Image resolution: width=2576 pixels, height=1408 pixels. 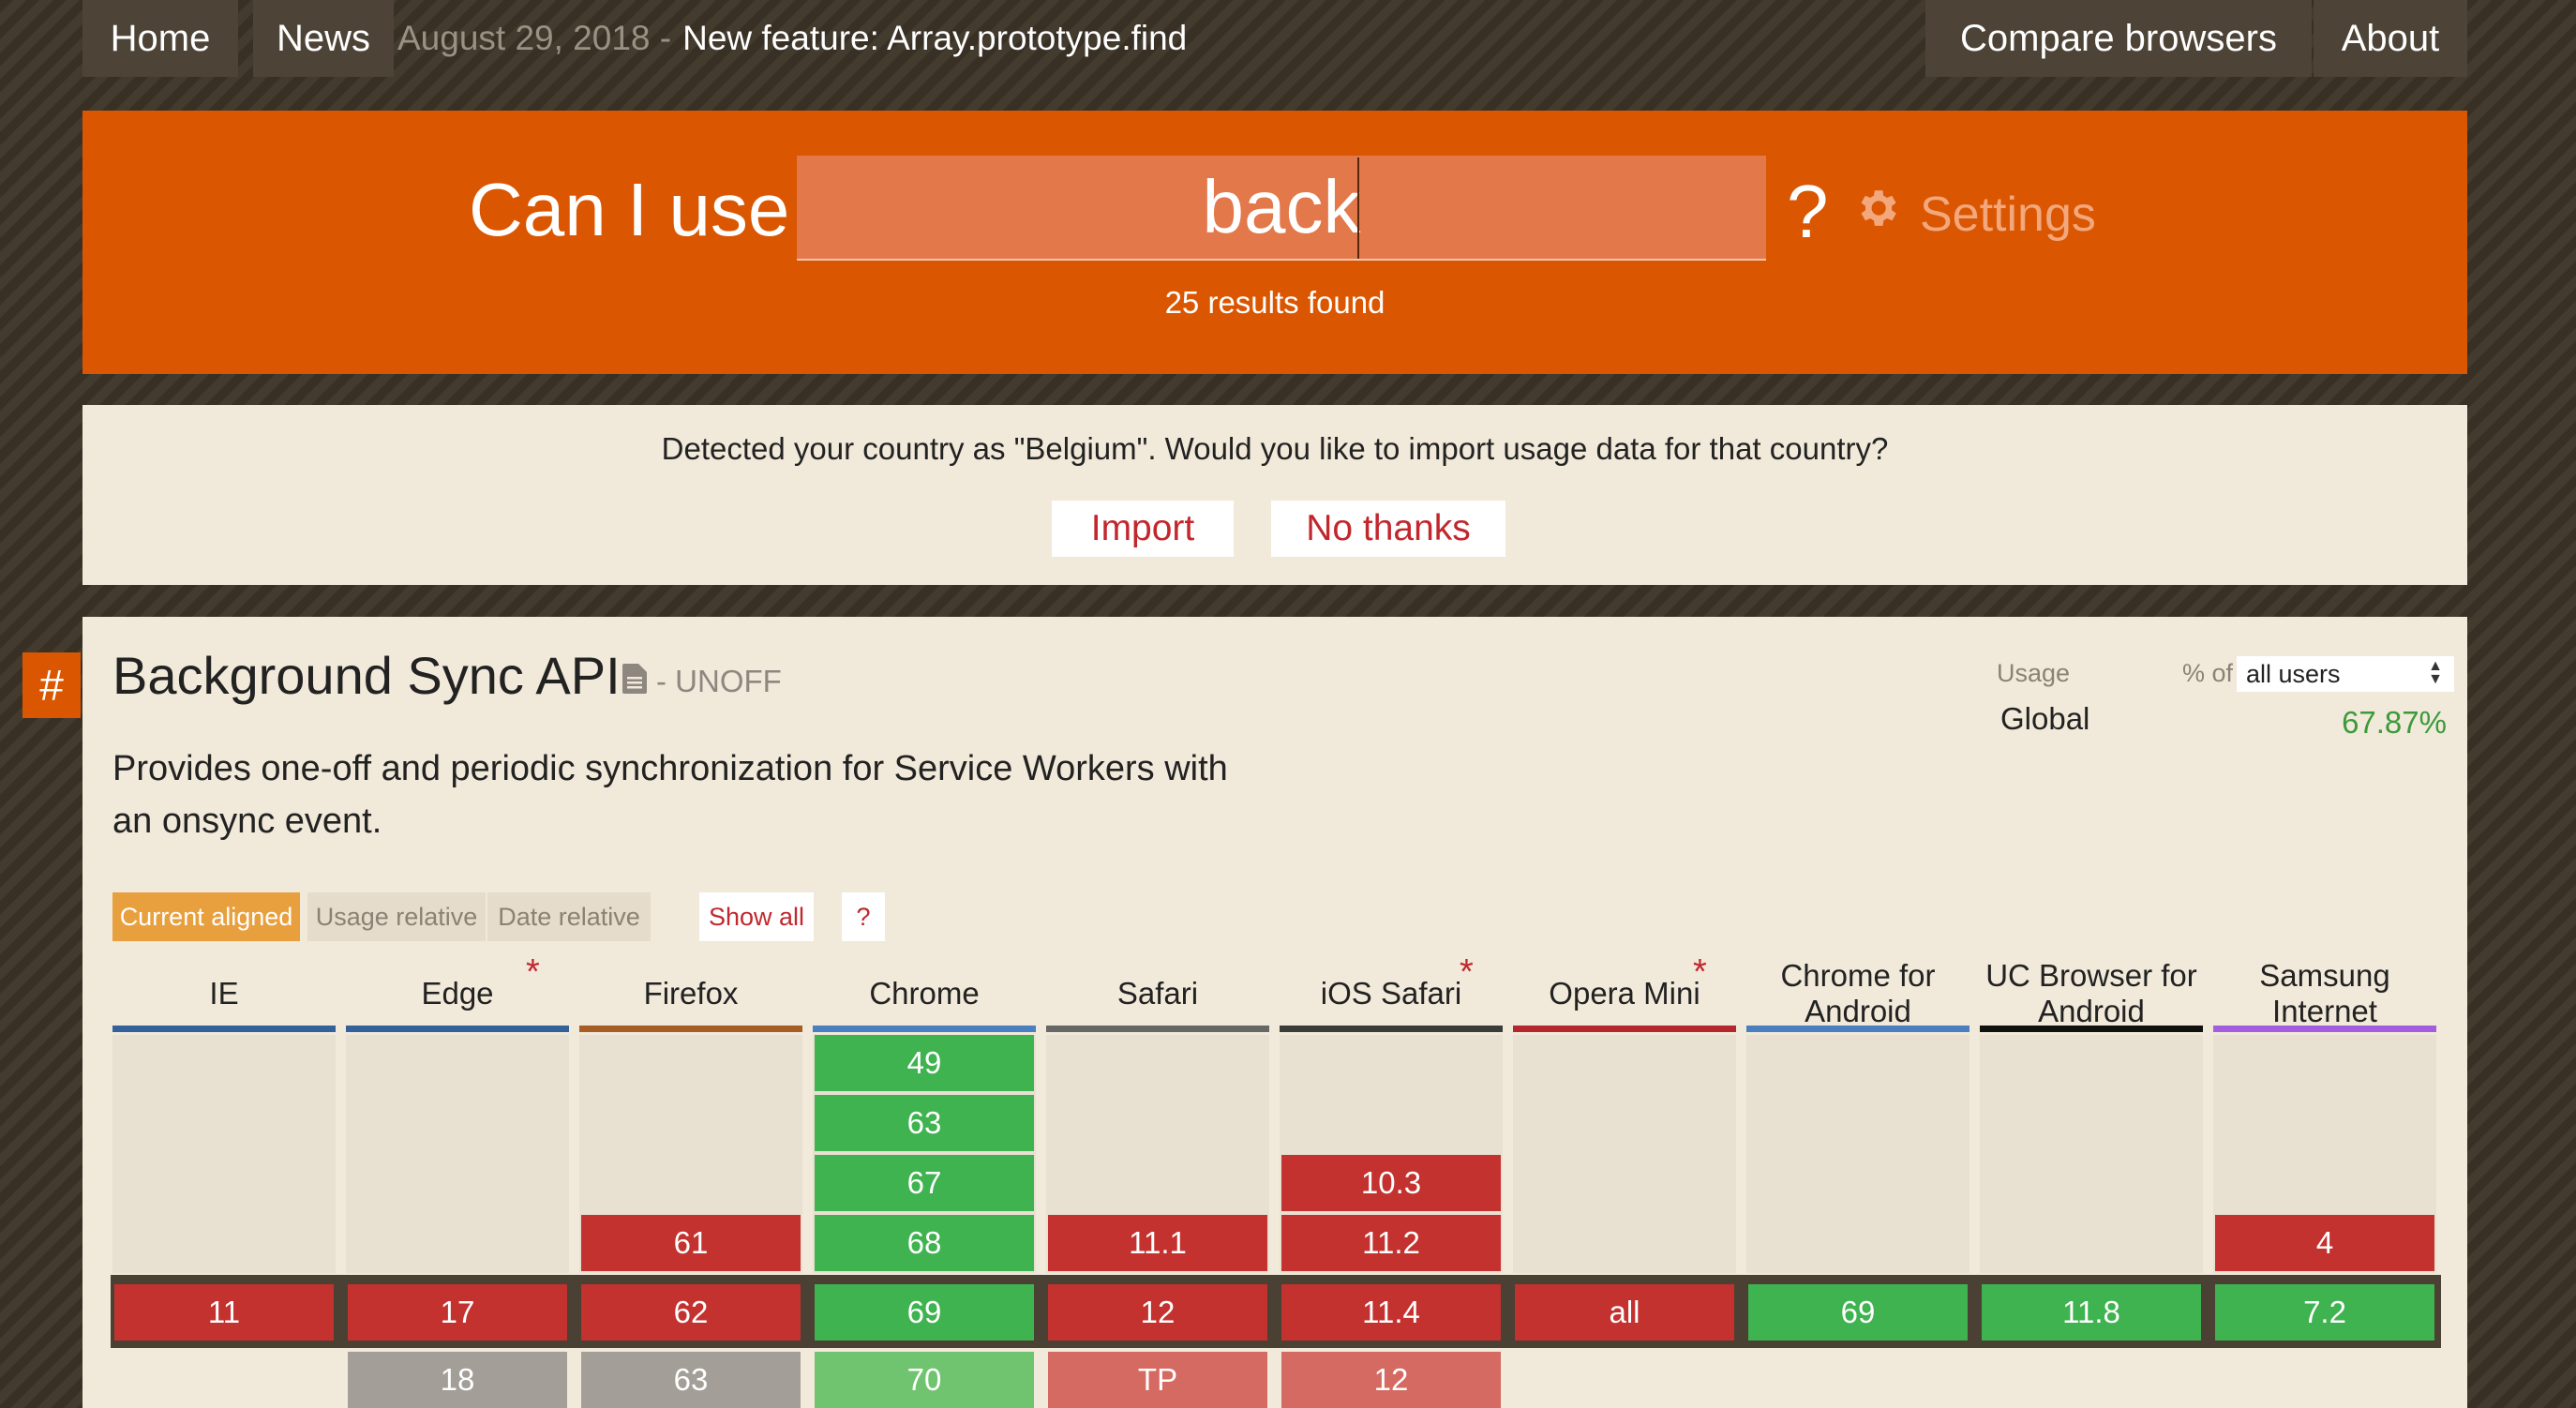 What do you see at coordinates (2118, 38) in the screenshot?
I see `nav-compare-browsers: Compare browsers` at bounding box center [2118, 38].